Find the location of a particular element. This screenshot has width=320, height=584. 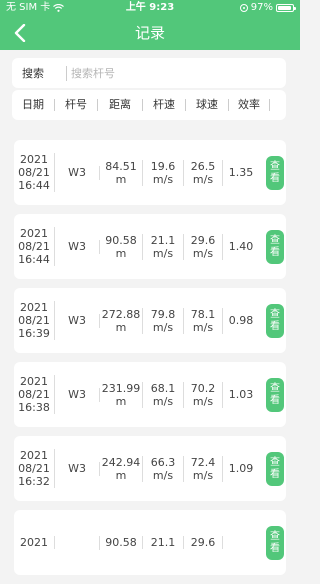

record-distance: 272.88 m is located at coordinates (121, 320).